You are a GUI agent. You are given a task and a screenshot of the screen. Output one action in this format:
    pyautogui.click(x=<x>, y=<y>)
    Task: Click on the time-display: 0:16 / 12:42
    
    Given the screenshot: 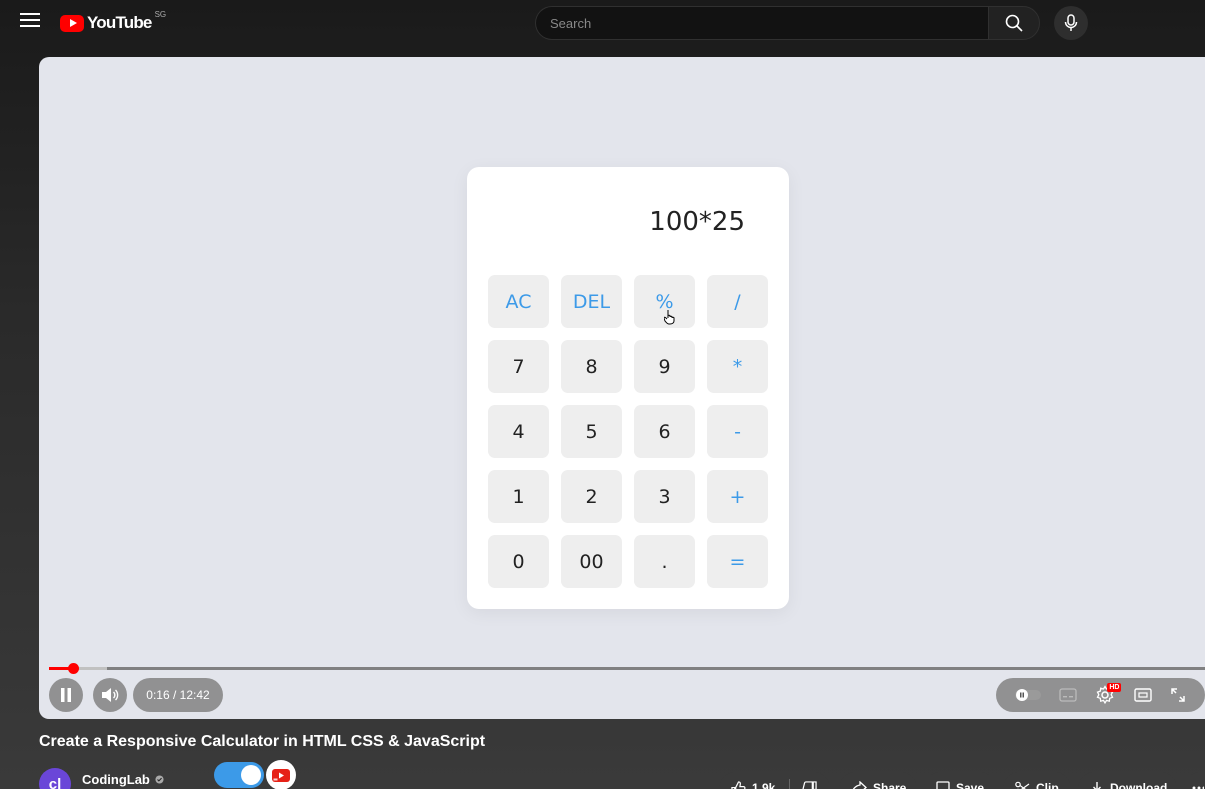 What is the action you would take?
    pyautogui.click(x=178, y=695)
    